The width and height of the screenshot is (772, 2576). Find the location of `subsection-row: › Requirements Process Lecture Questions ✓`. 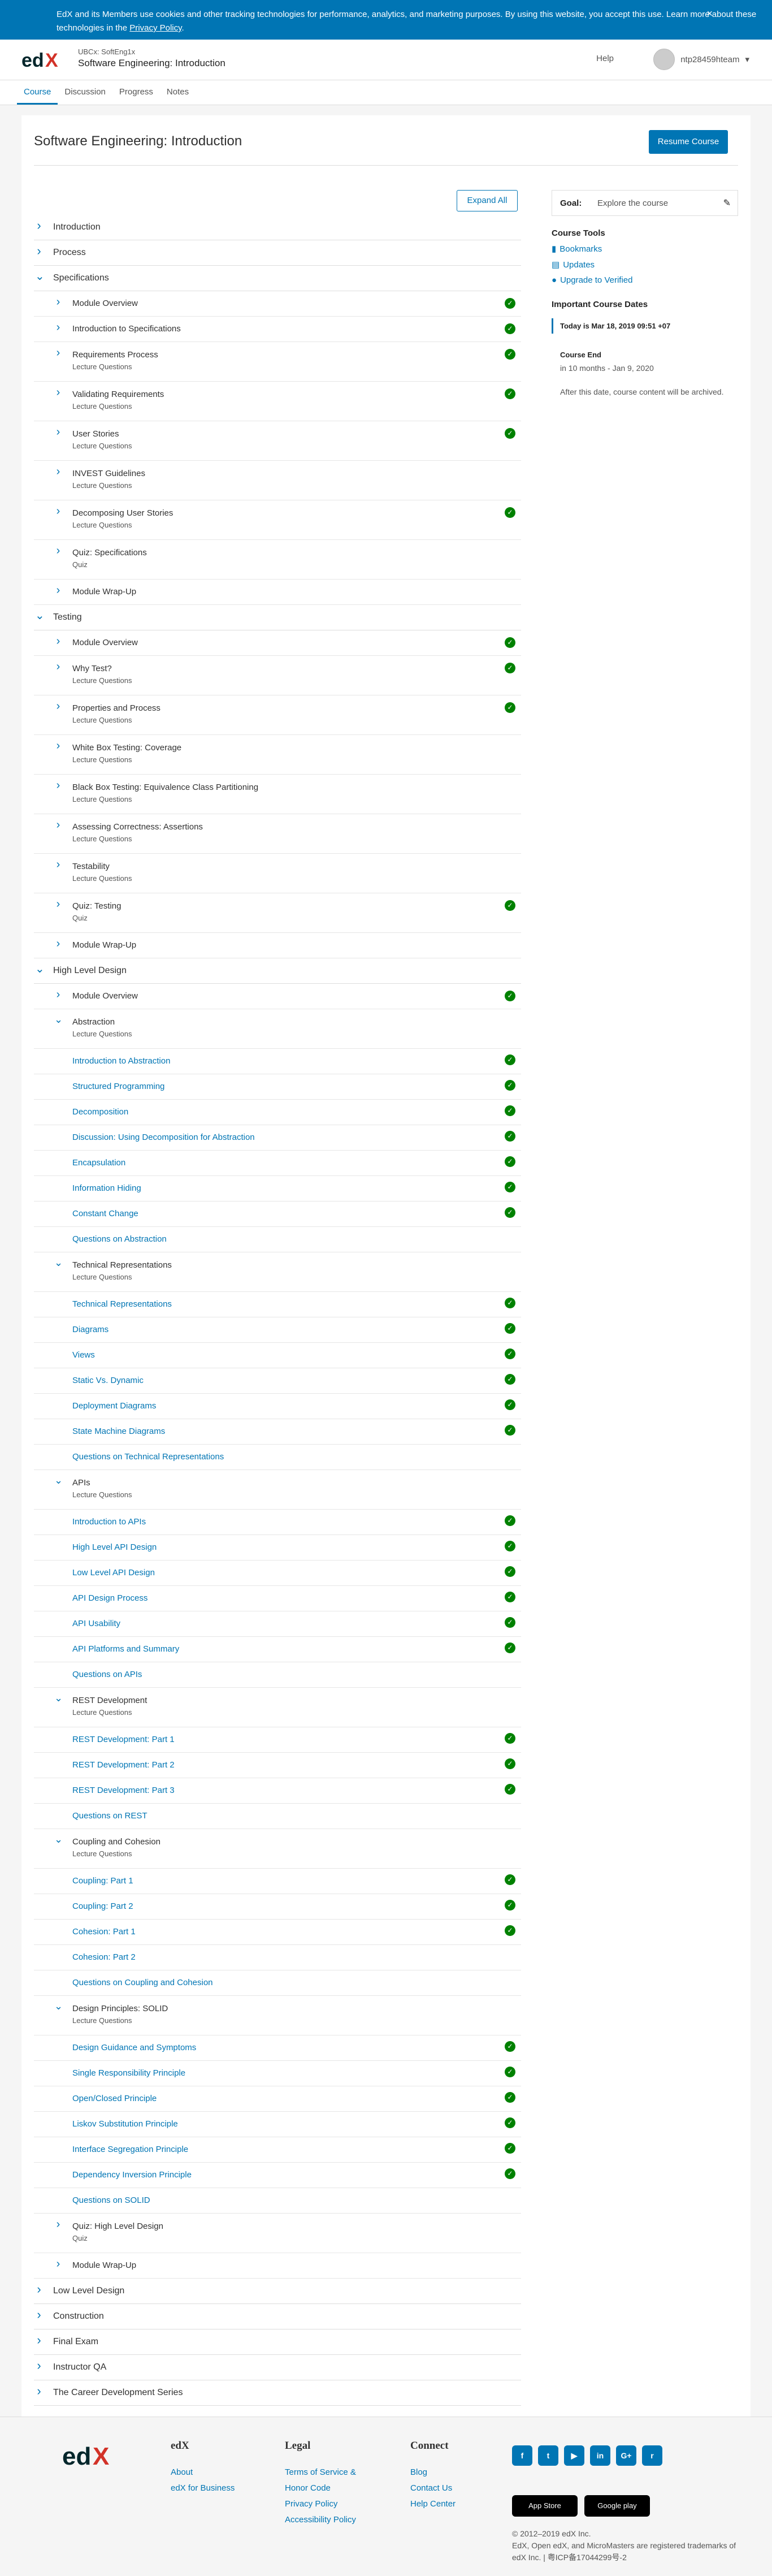

subsection-row: › Requirements Process Lecture Questions ✓ is located at coordinates (277, 362).